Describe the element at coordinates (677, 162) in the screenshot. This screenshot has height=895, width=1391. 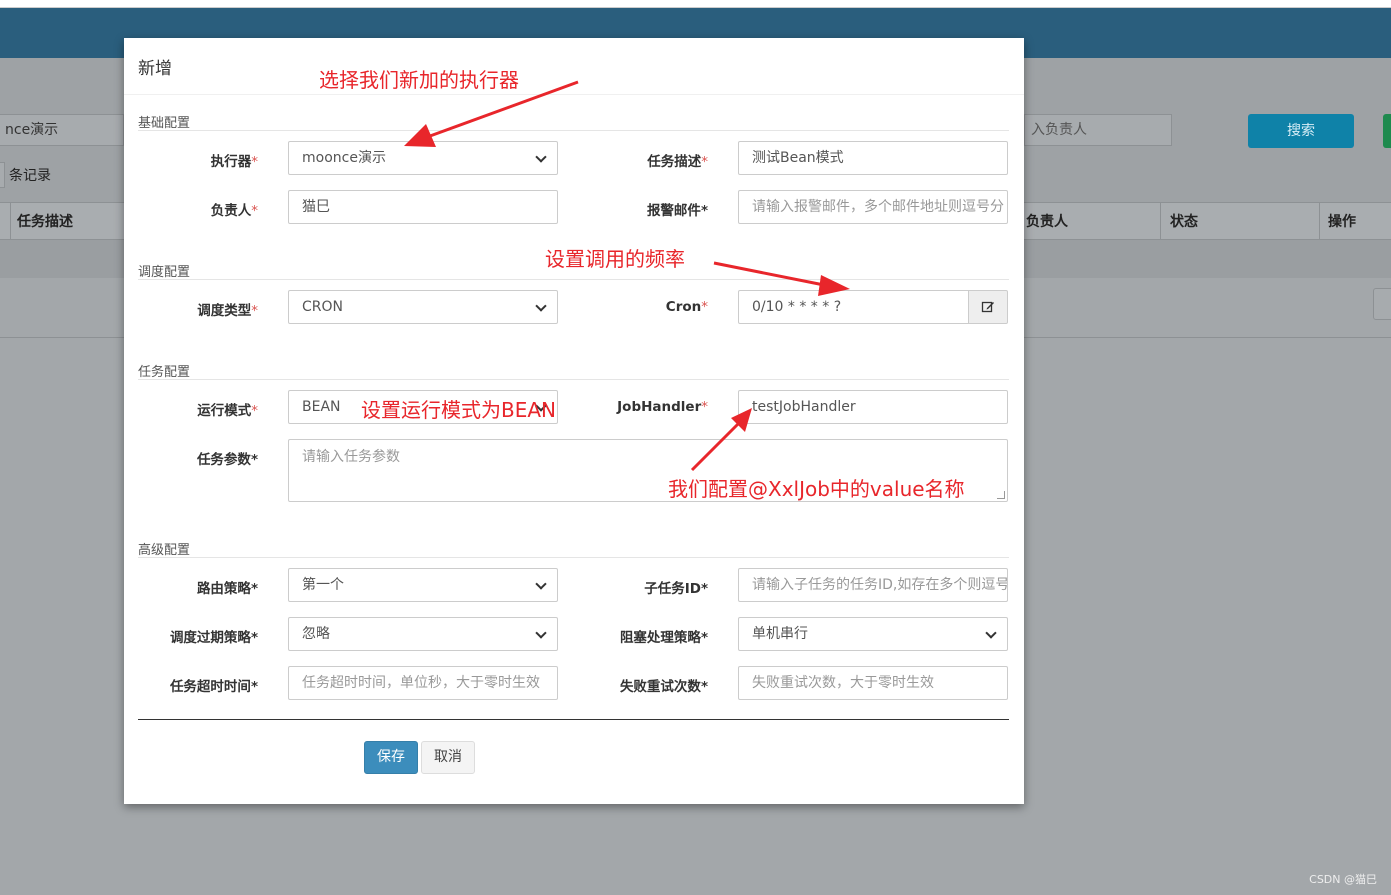
I see `job-desc-label: 任务描述*` at that location.